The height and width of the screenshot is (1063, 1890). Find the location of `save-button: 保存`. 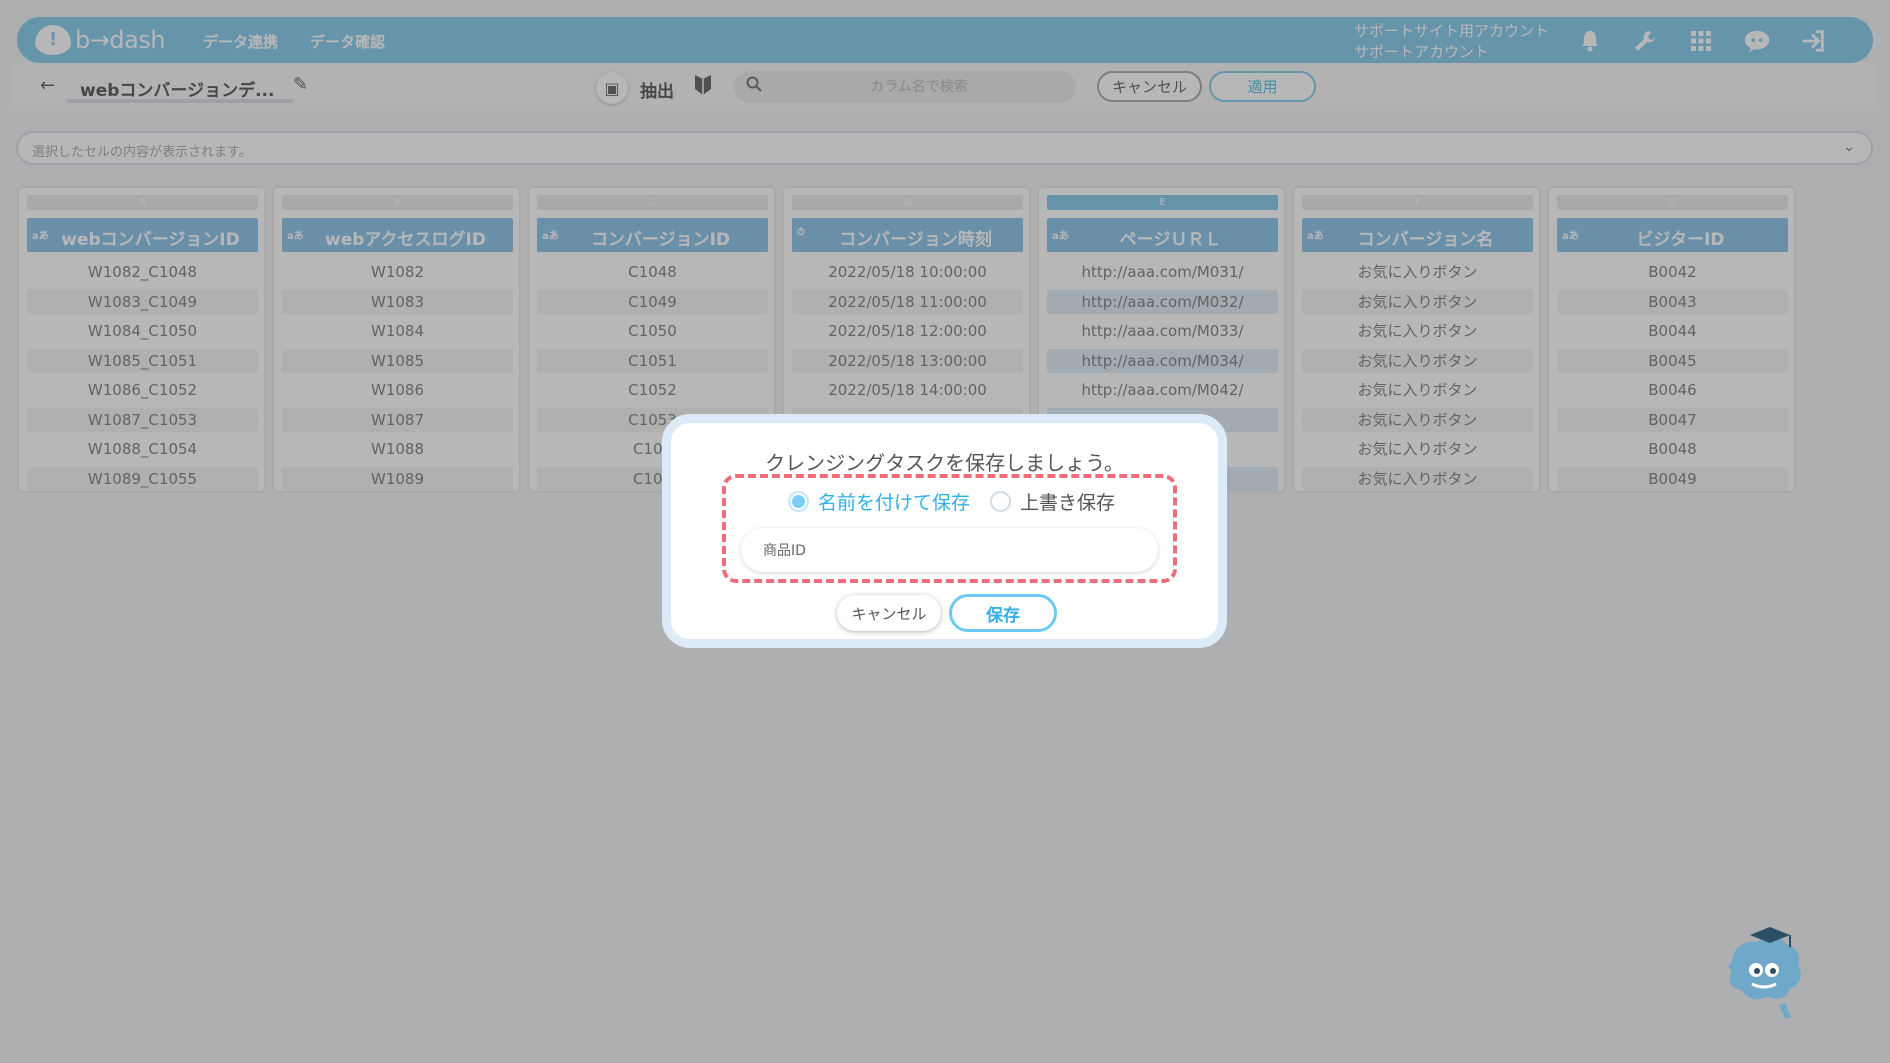

save-button: 保存 is located at coordinates (1003, 613).